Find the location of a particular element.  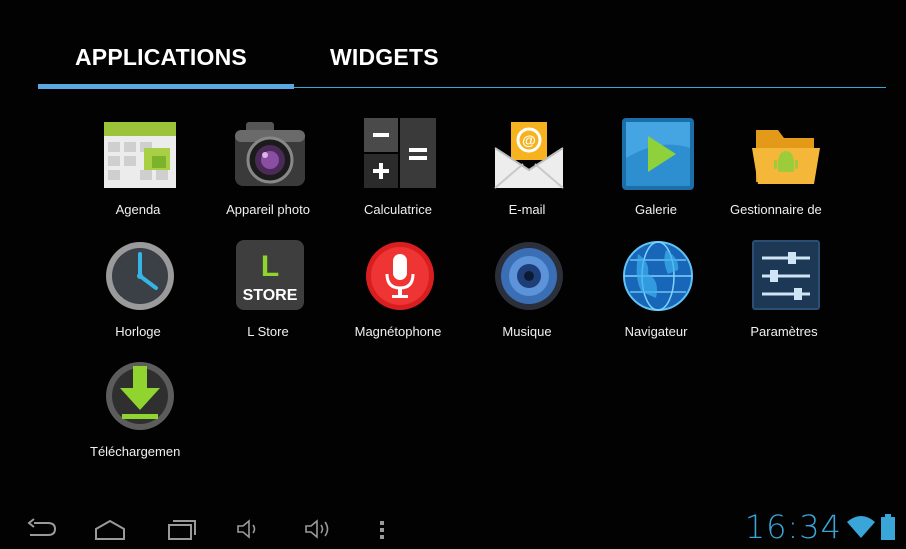

microphone-icon is located at coordinates (400, 276).